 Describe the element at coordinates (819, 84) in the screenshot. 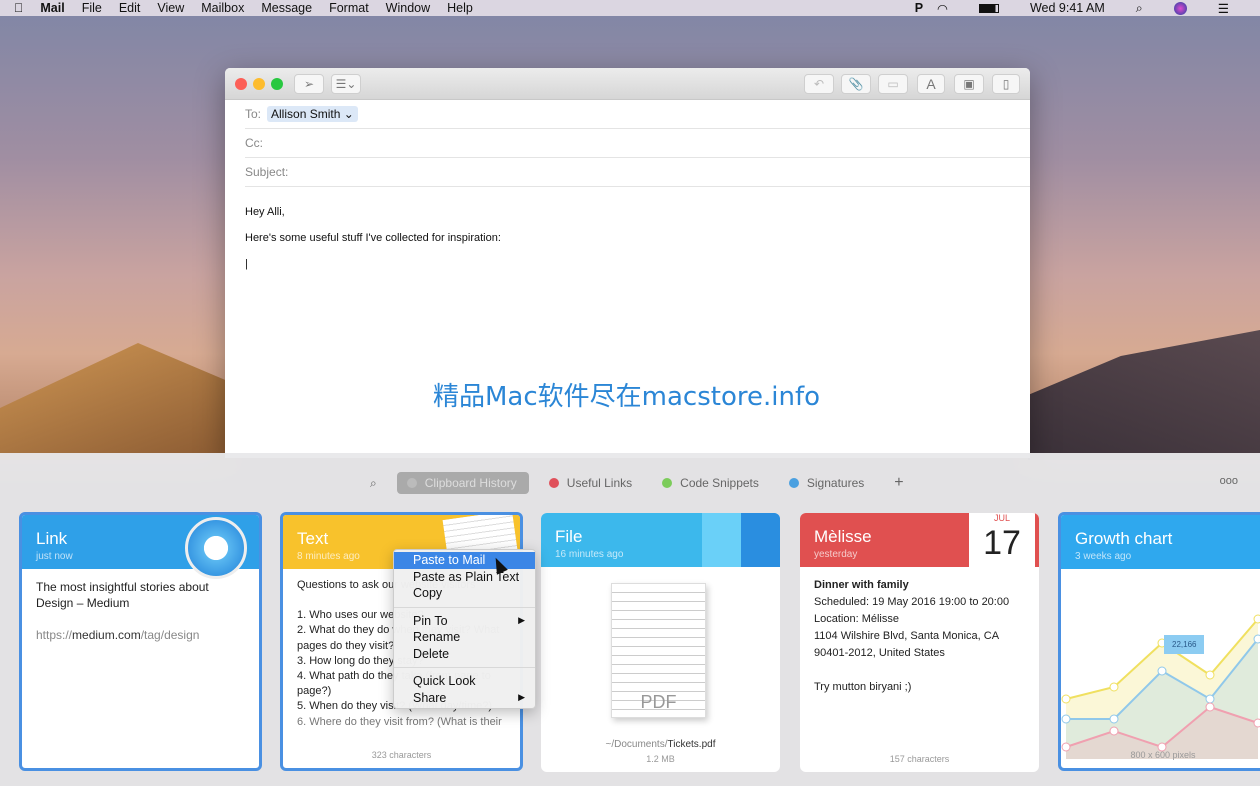

I see `reply-icon: ↶` at that location.